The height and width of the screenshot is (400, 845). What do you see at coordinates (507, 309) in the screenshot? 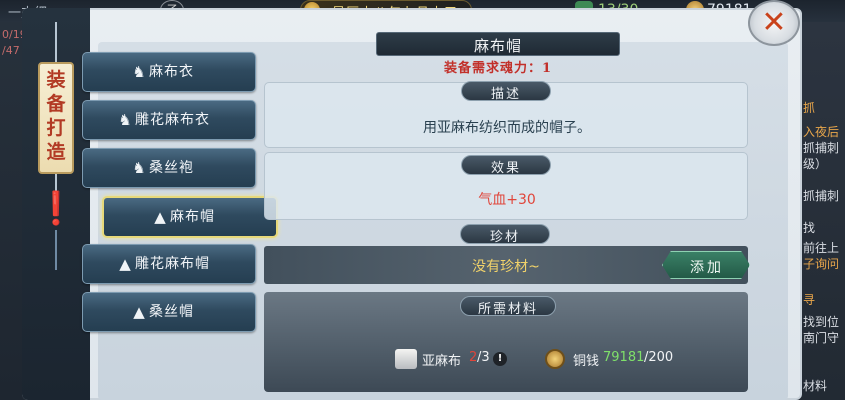
I see `materials-header-label: 所需材料` at bounding box center [507, 309].